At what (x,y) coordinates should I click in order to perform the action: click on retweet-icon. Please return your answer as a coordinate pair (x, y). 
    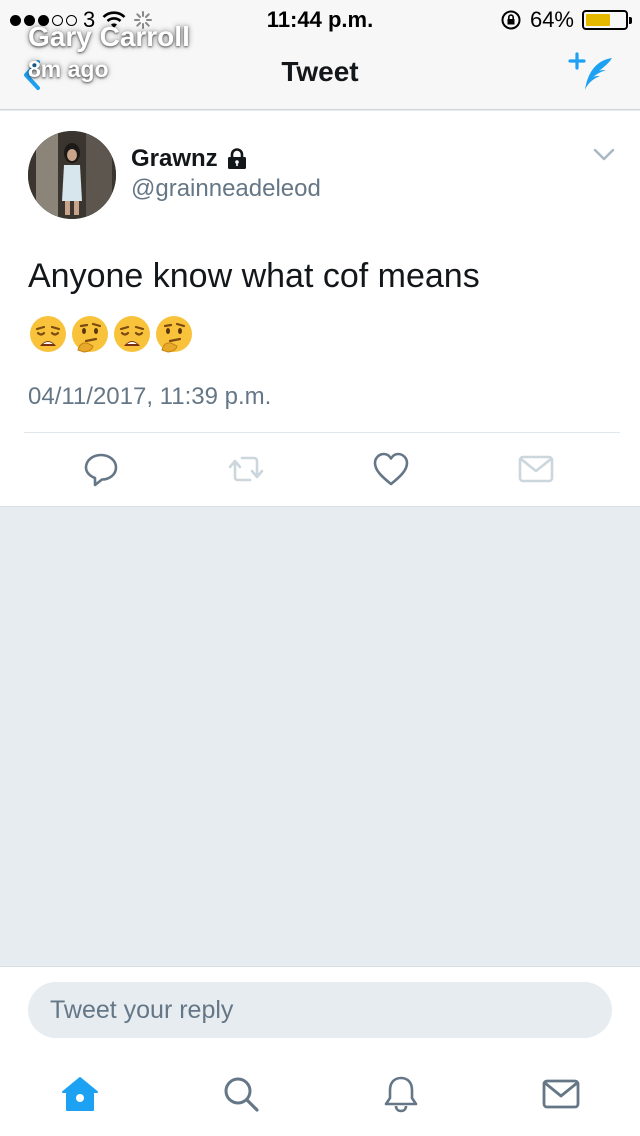
    Looking at the image, I should click on (246, 469).